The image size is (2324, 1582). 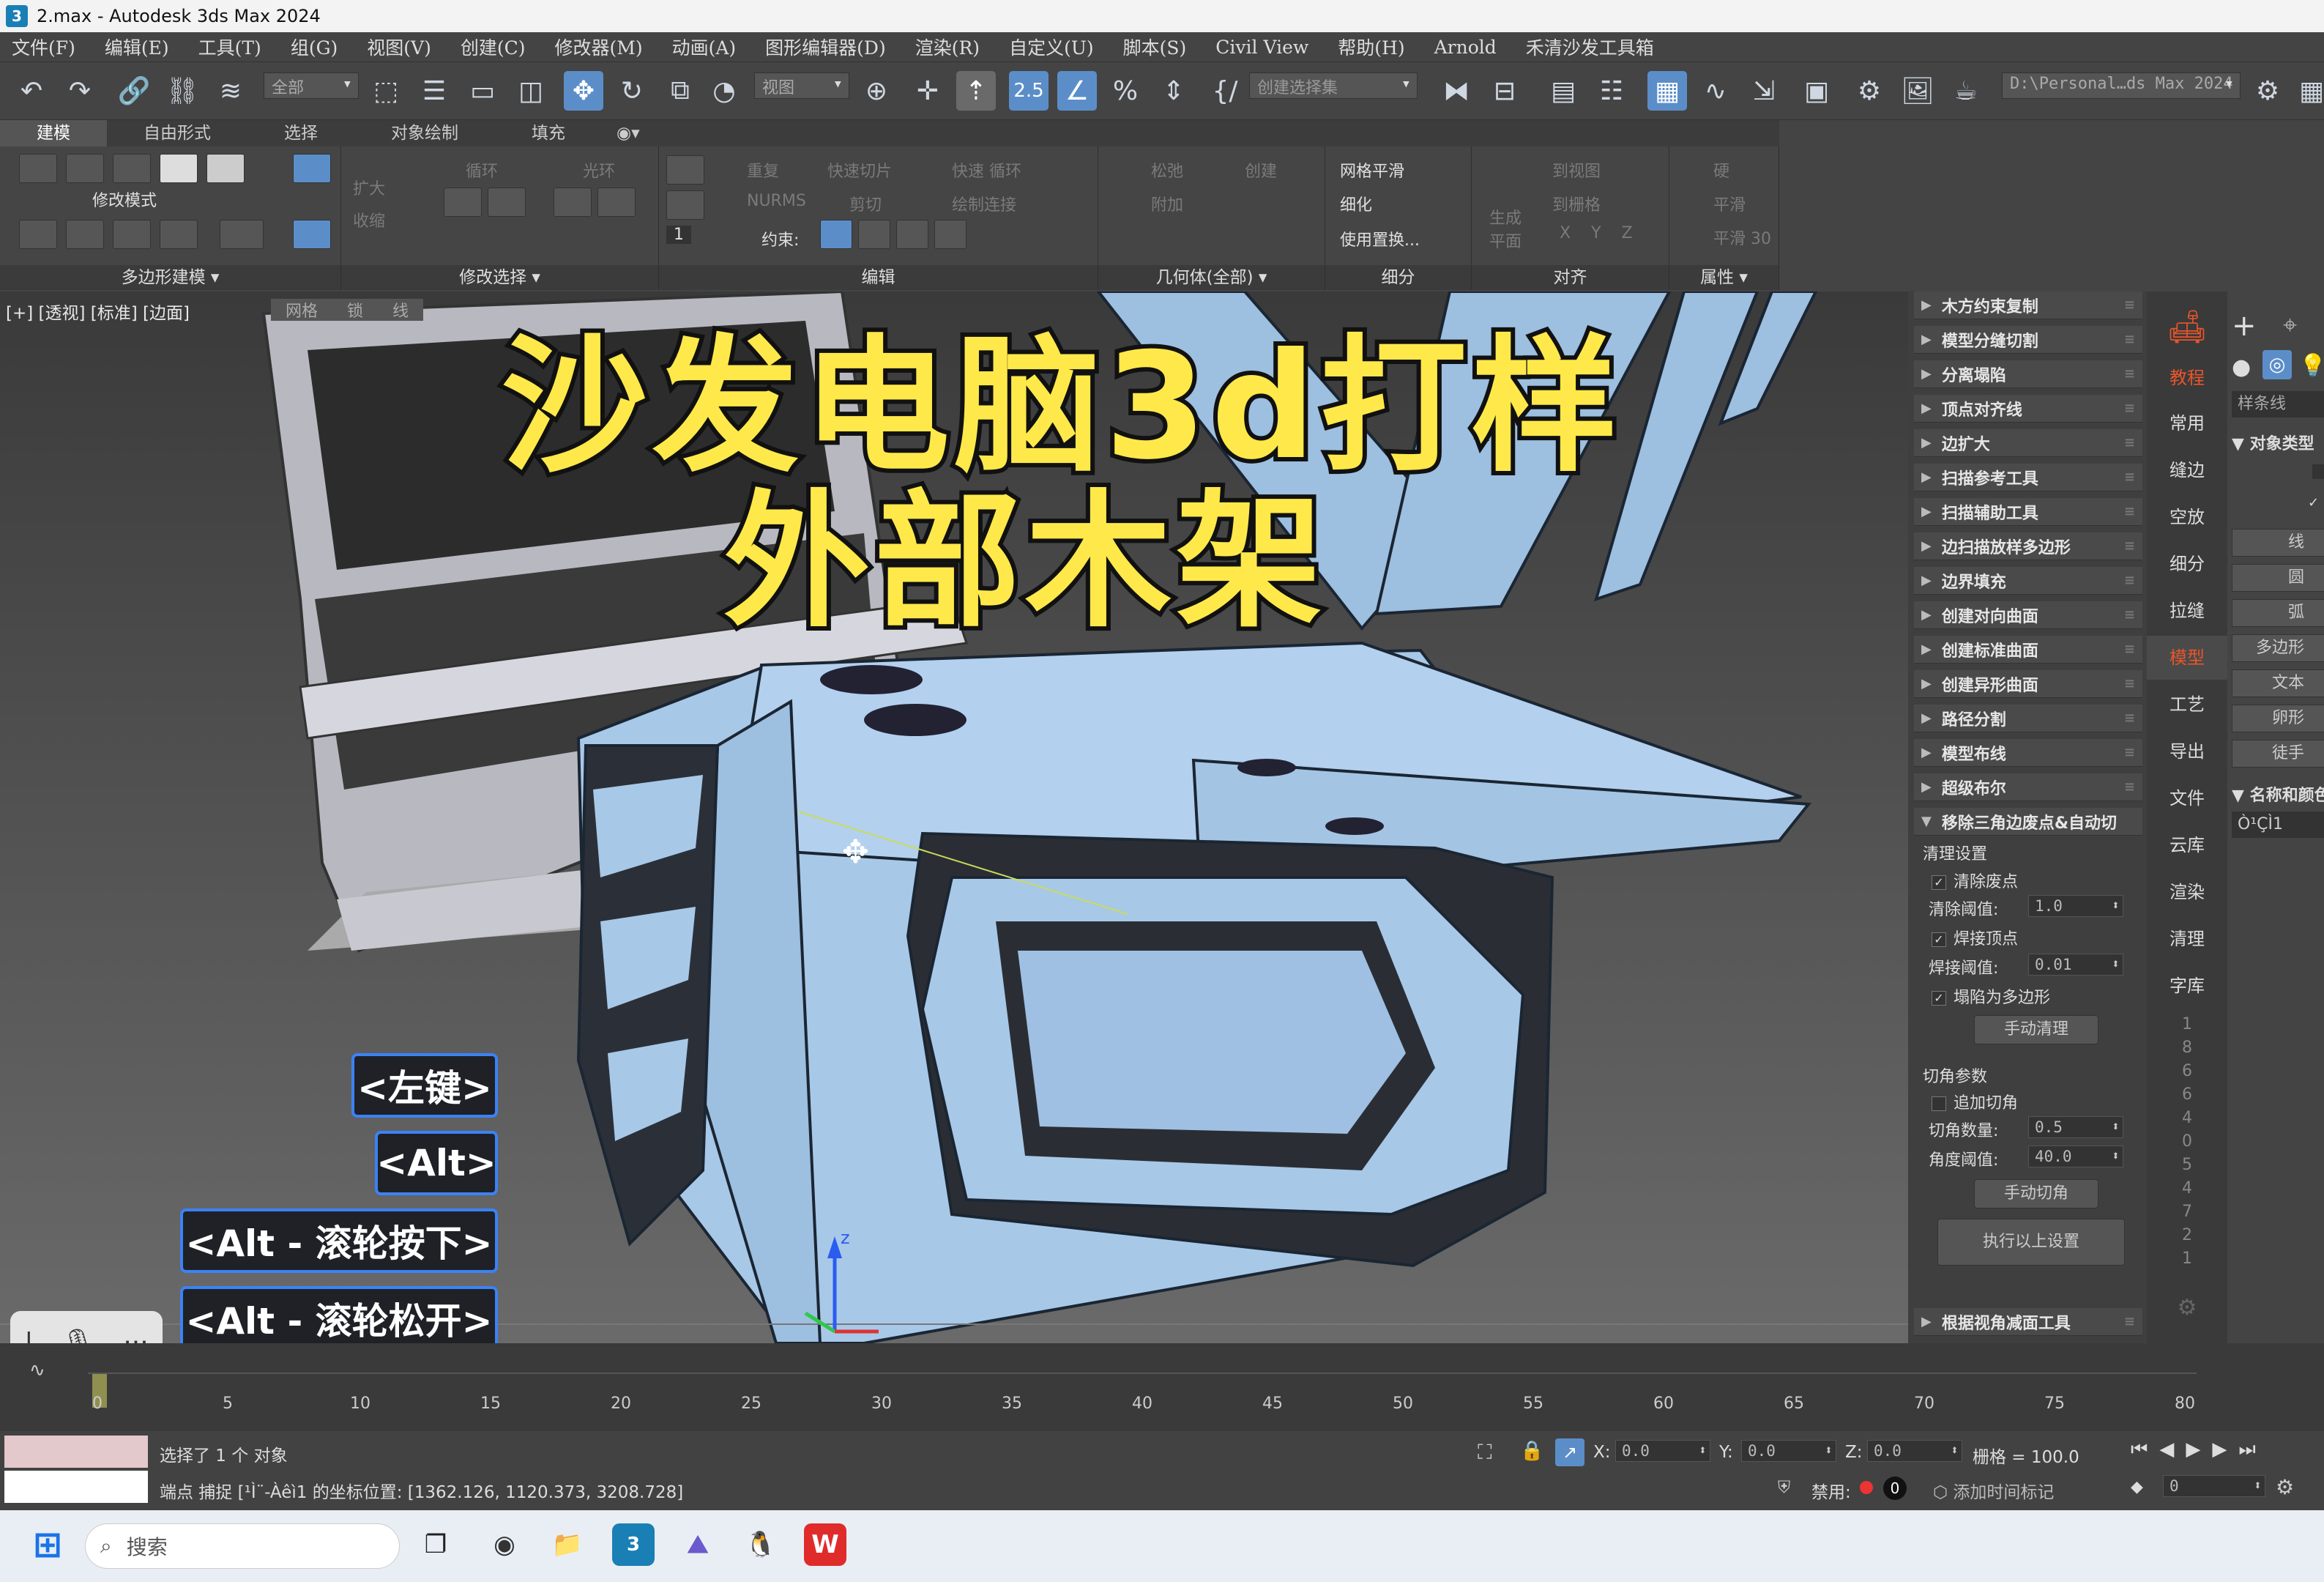 I want to click on add-time-tag: ⬡ 添加时间标记, so click(x=1993, y=1490).